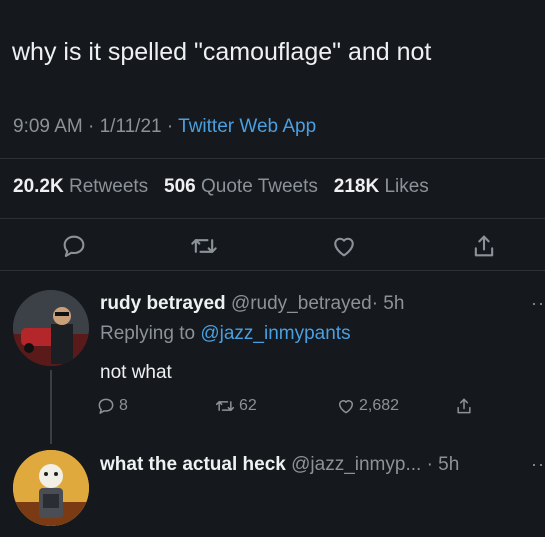 The image size is (545, 537). I want to click on reply-author-name: rudy betrayed, so click(163, 303).